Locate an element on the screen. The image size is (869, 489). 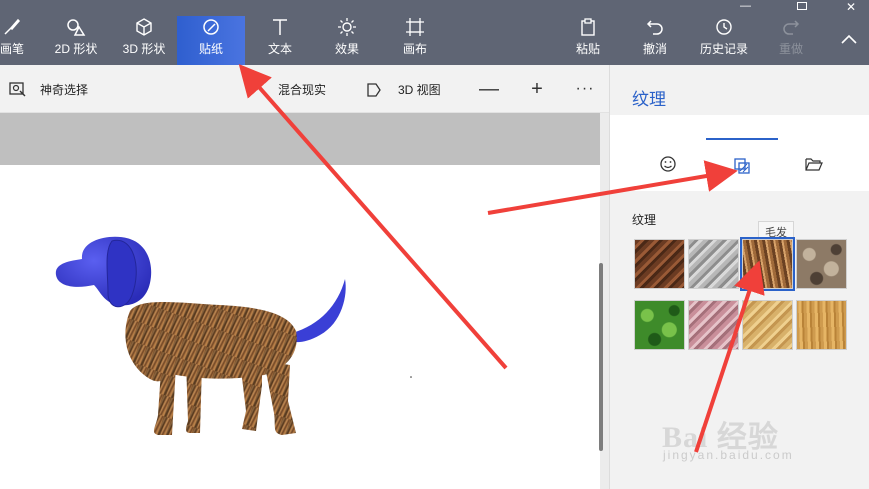
tool-label: 画布 is located at coordinates (414, 49).